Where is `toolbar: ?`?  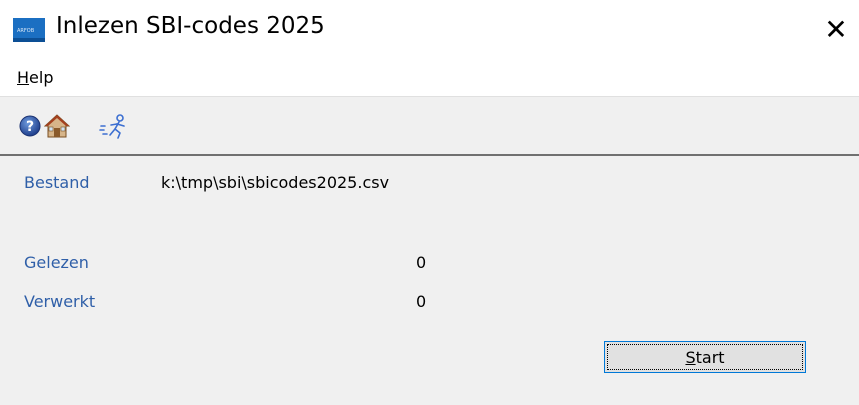
toolbar: ? is located at coordinates (429, 125).